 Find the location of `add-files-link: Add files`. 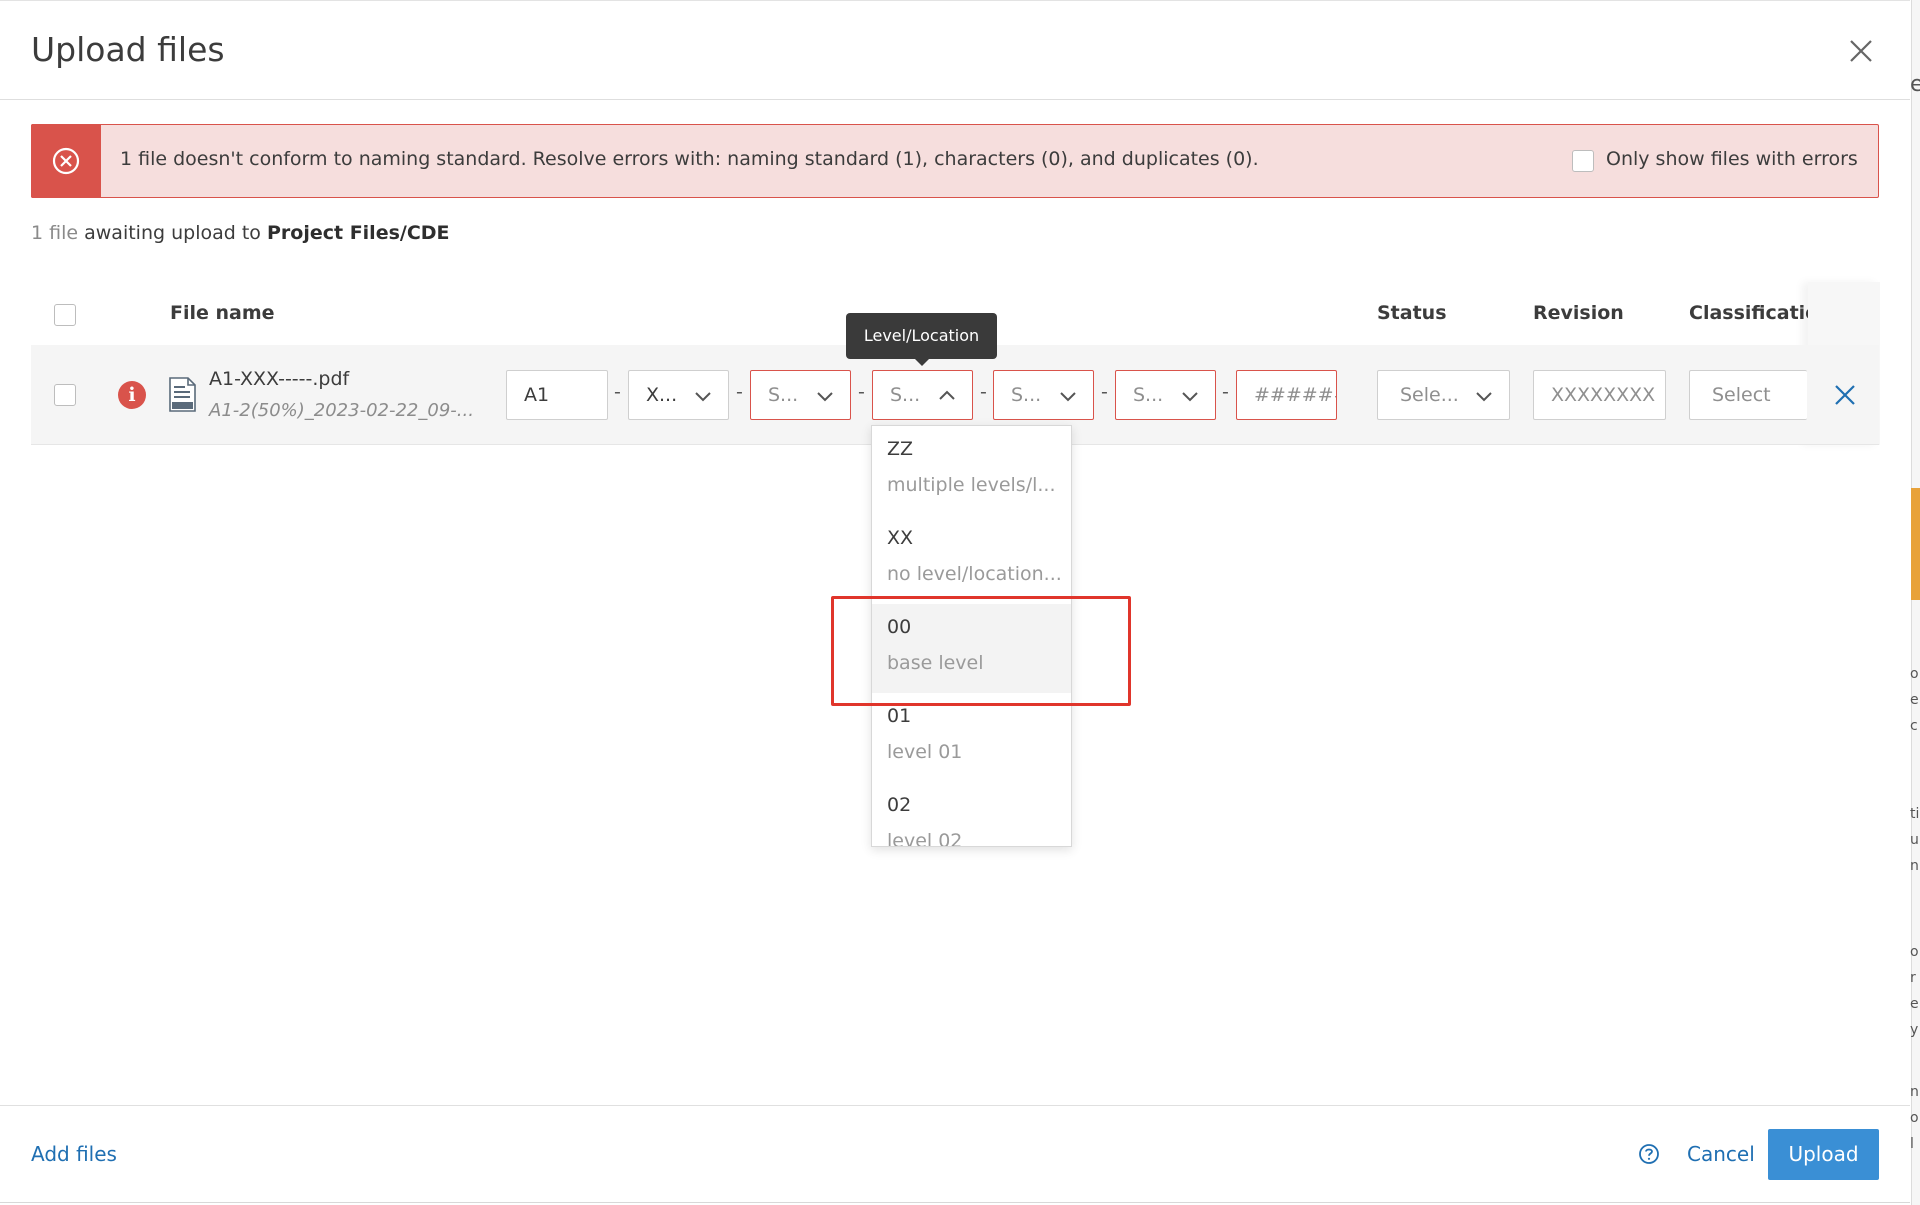

add-files-link: Add files is located at coordinates (74, 1154).